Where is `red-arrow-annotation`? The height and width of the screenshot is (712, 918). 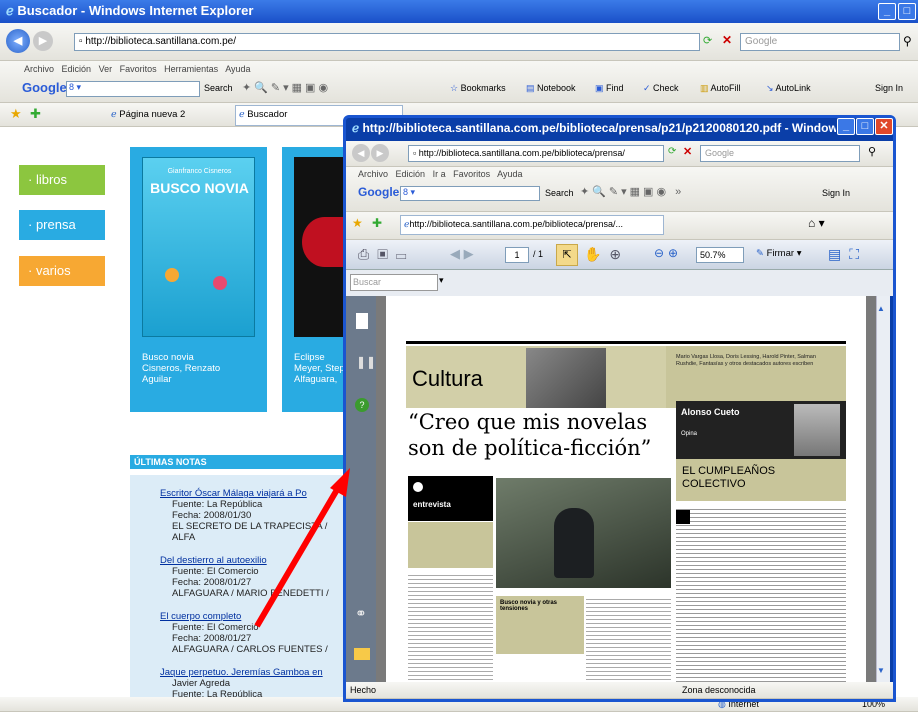 red-arrow-annotation is located at coordinates (302, 548).